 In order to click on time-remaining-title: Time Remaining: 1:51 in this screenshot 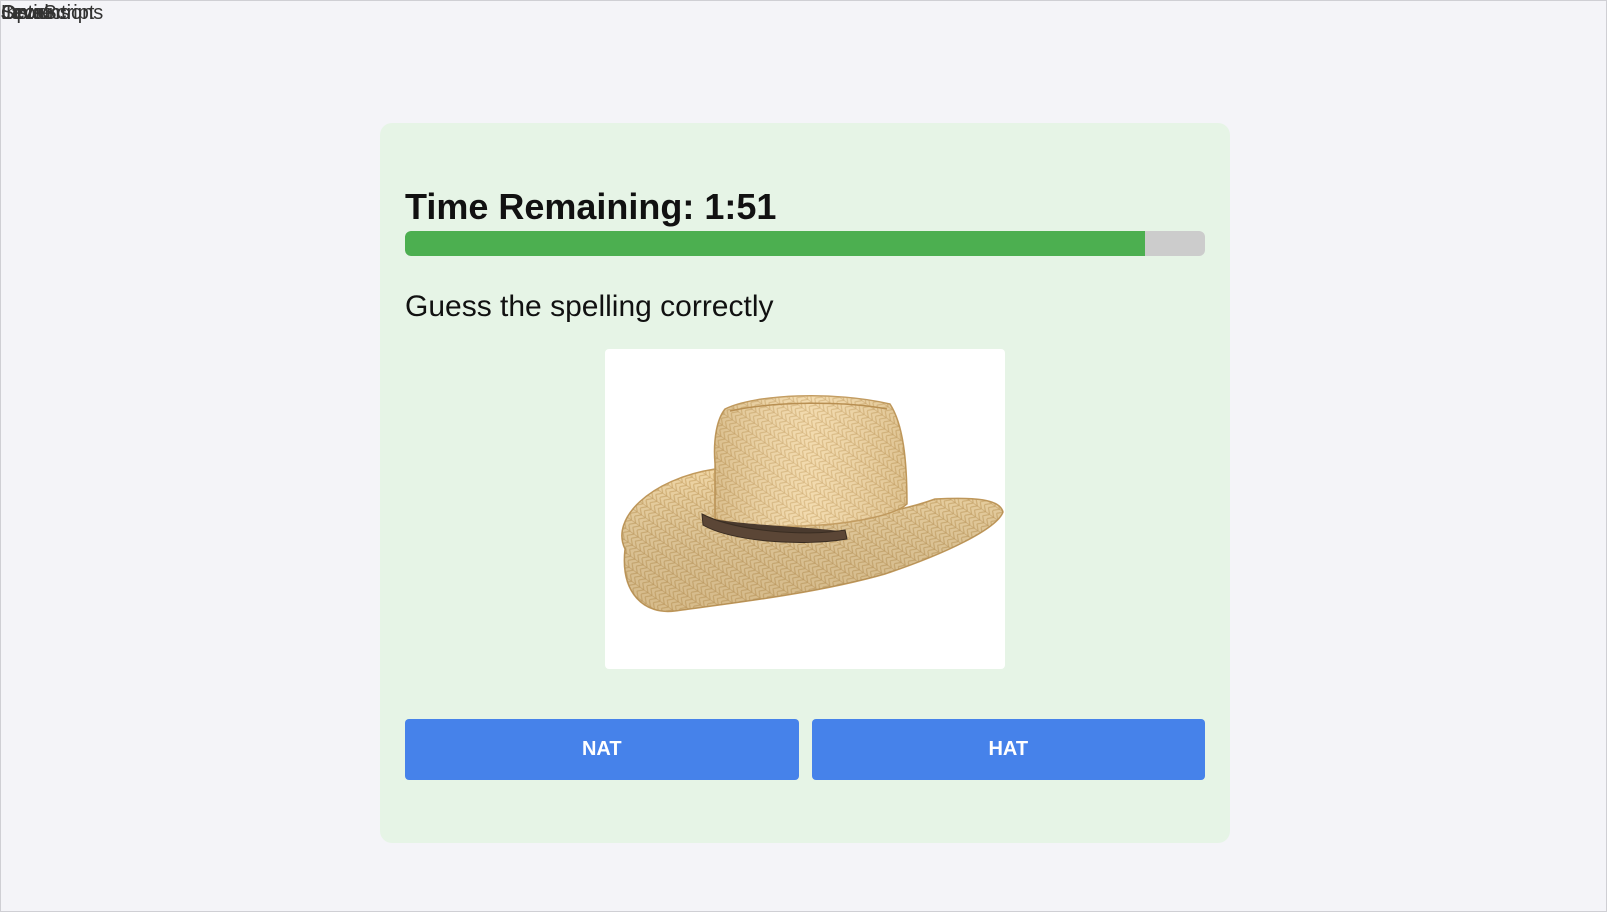, I will do `click(591, 206)`.